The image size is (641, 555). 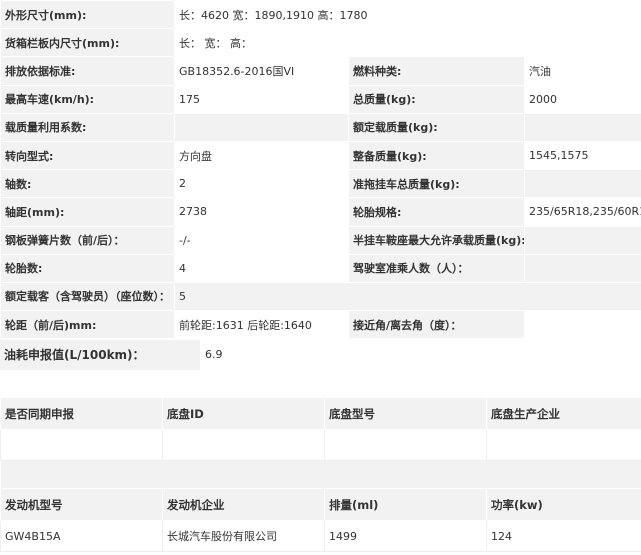 I want to click on engine-model-cell: GW4B15A, so click(x=81, y=536).